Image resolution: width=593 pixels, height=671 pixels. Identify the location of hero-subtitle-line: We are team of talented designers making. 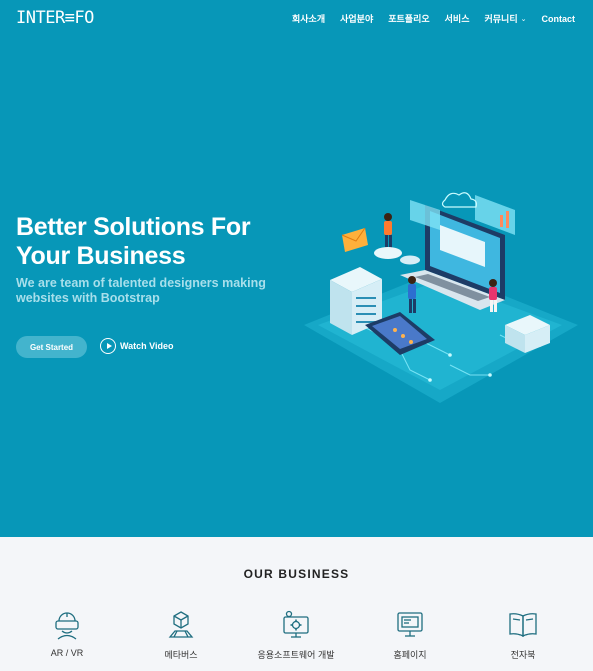
(141, 283).